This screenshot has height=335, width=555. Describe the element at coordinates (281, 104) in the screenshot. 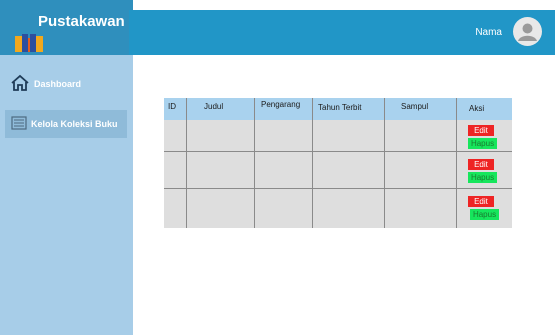

I see `column-header-pengarang: Pengarang` at that location.